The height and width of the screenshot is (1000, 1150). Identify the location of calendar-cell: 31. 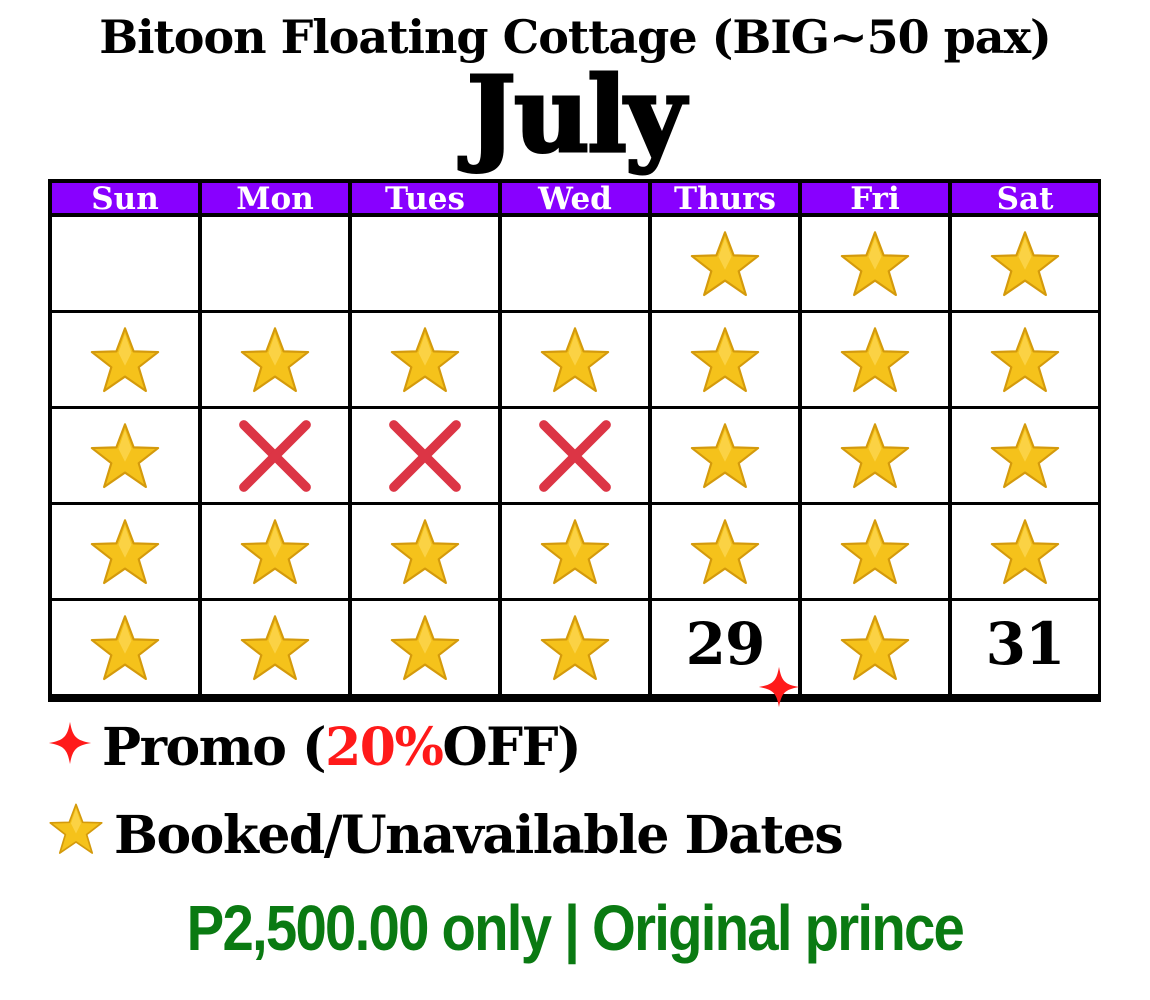
(1025, 647).